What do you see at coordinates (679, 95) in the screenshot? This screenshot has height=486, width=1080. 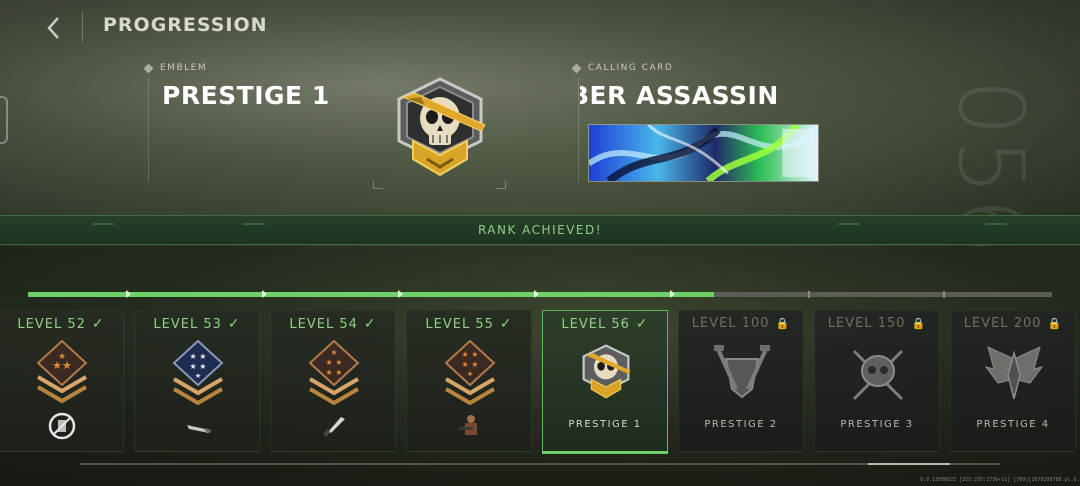 I see `calling-card-title: BER ASSASSIN` at bounding box center [679, 95].